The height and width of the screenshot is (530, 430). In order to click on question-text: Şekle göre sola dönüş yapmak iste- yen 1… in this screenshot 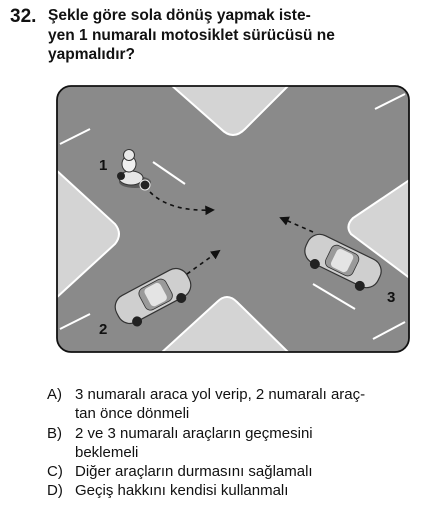, I will do `click(228, 35)`.